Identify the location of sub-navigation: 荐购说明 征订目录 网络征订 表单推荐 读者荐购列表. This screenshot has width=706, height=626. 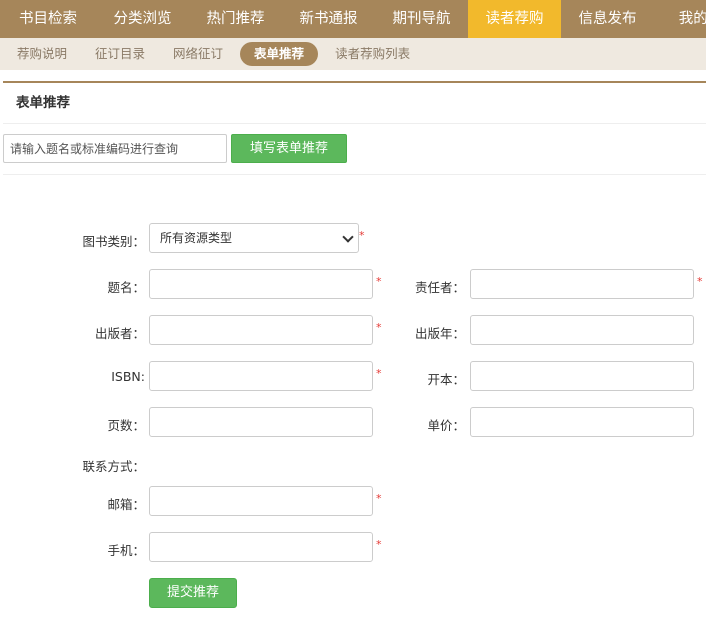
(353, 54).